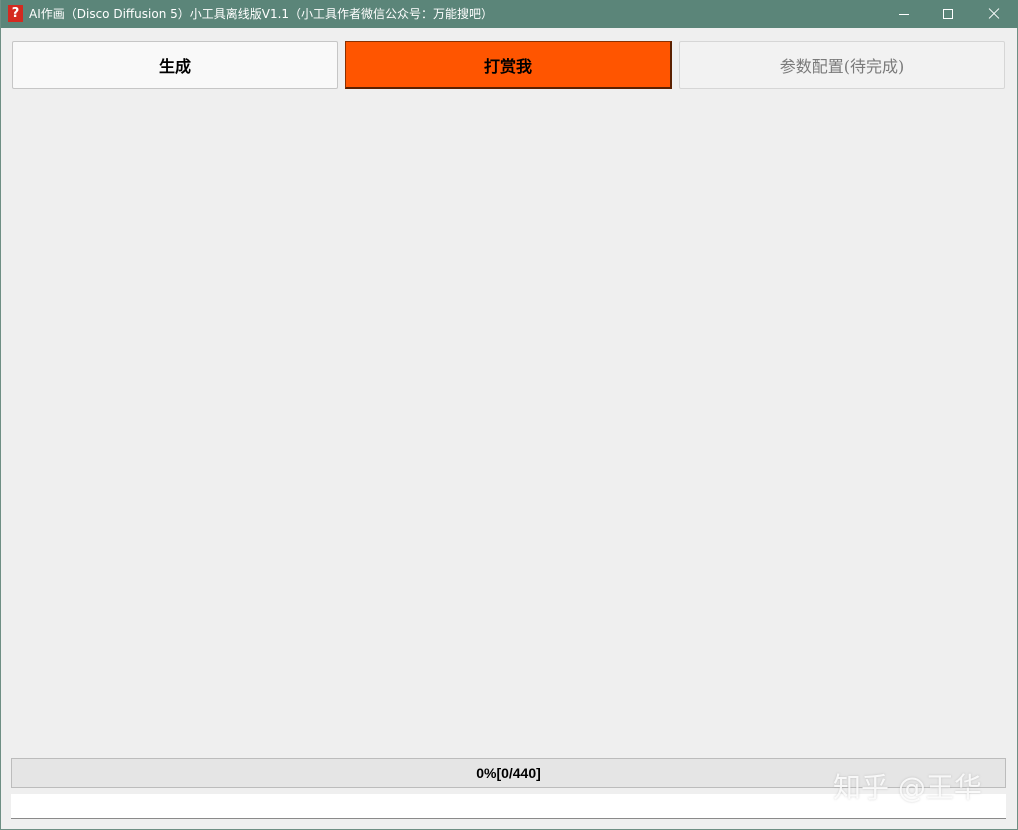  I want to click on minimize-icon, so click(904, 14).